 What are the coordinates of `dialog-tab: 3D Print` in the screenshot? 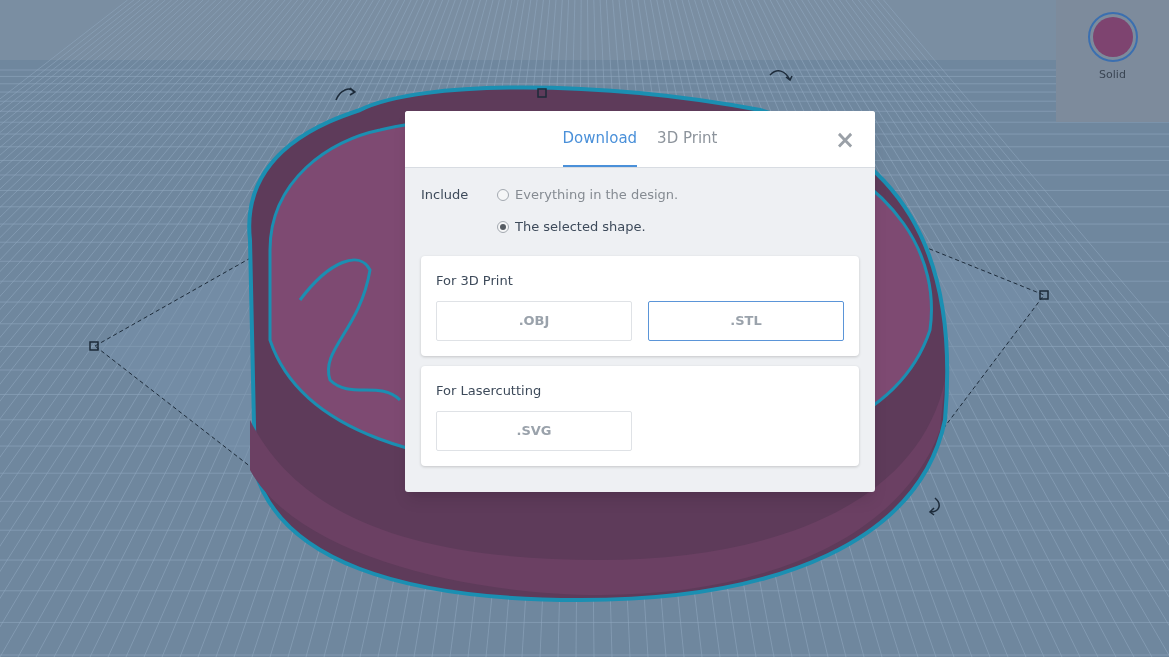 It's located at (687, 139).